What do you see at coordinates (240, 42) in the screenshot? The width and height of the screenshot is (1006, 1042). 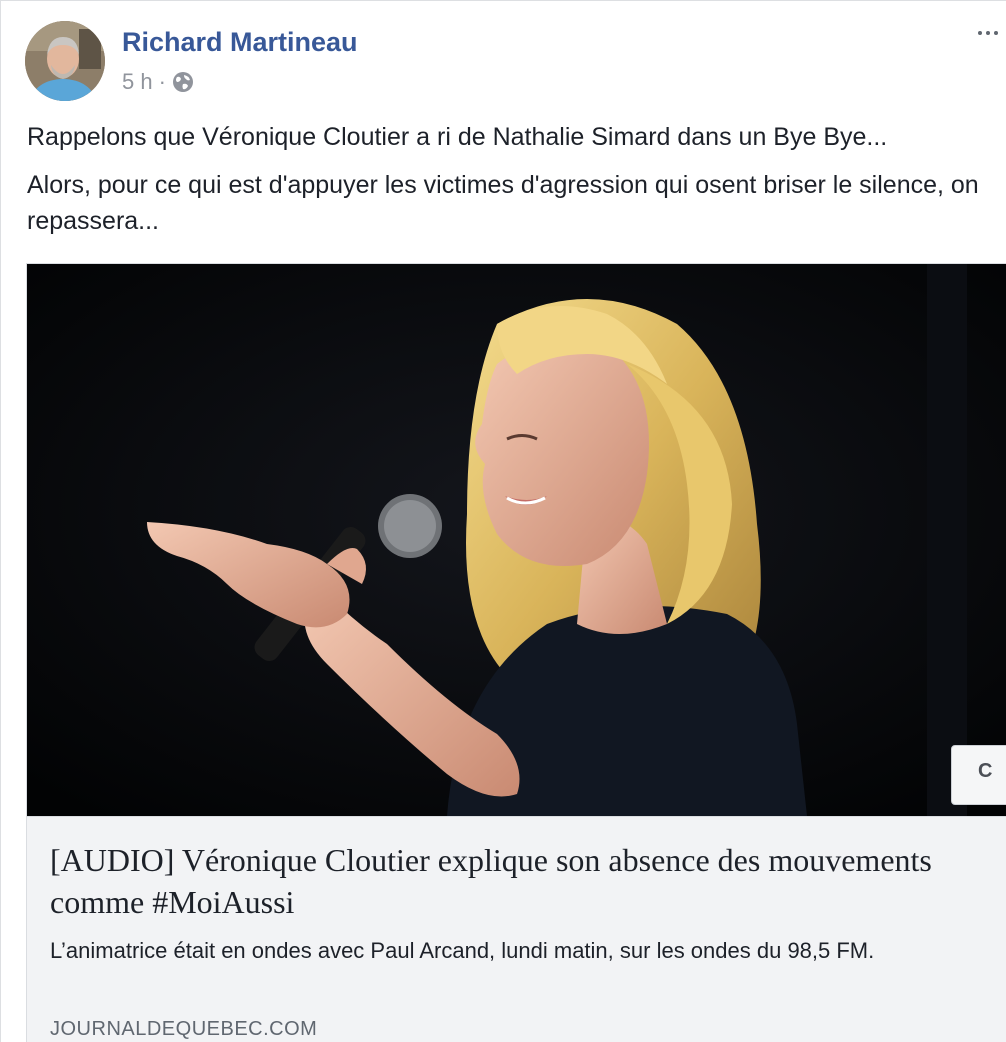 I see `author-name-link: Richard Martineau` at bounding box center [240, 42].